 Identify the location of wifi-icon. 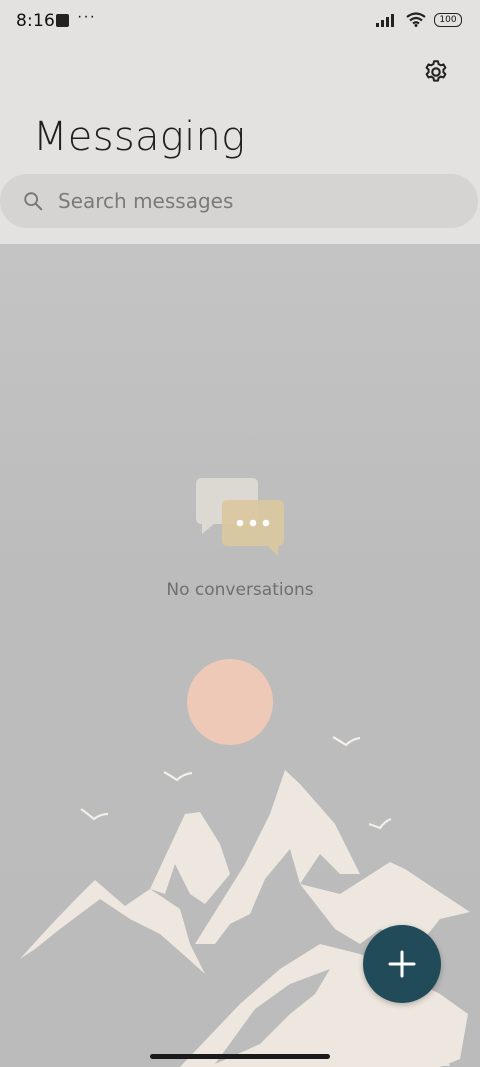
(416, 19).